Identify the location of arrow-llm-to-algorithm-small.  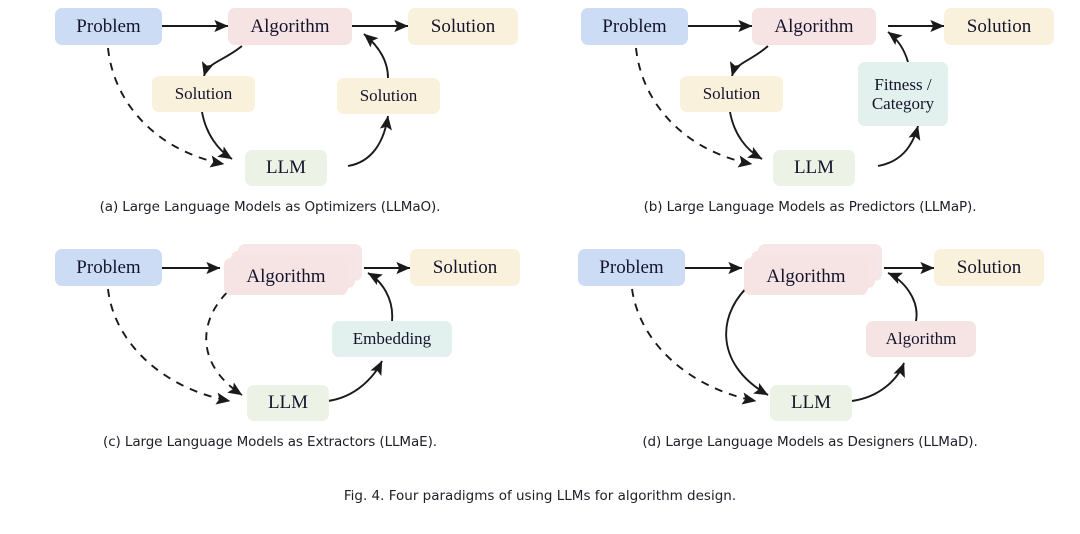
(878, 382).